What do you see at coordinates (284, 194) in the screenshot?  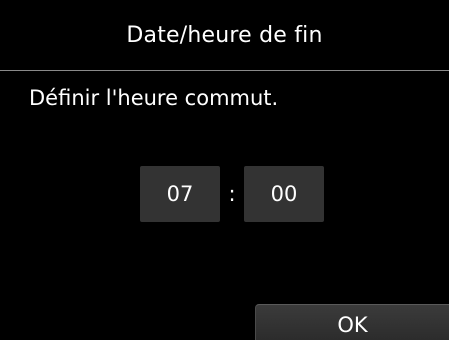 I see `minute-field: 00` at bounding box center [284, 194].